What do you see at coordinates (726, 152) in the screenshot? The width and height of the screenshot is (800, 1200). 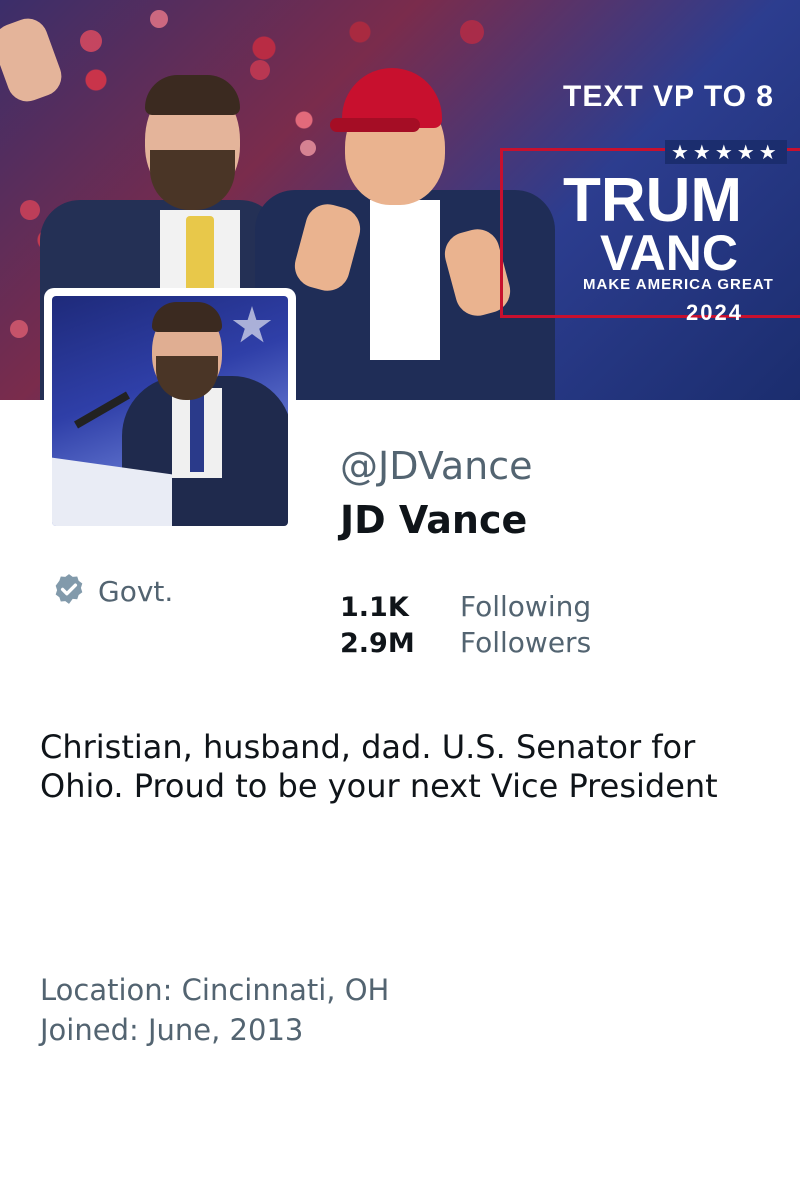 I see `promo-stars: ★★★★★` at bounding box center [726, 152].